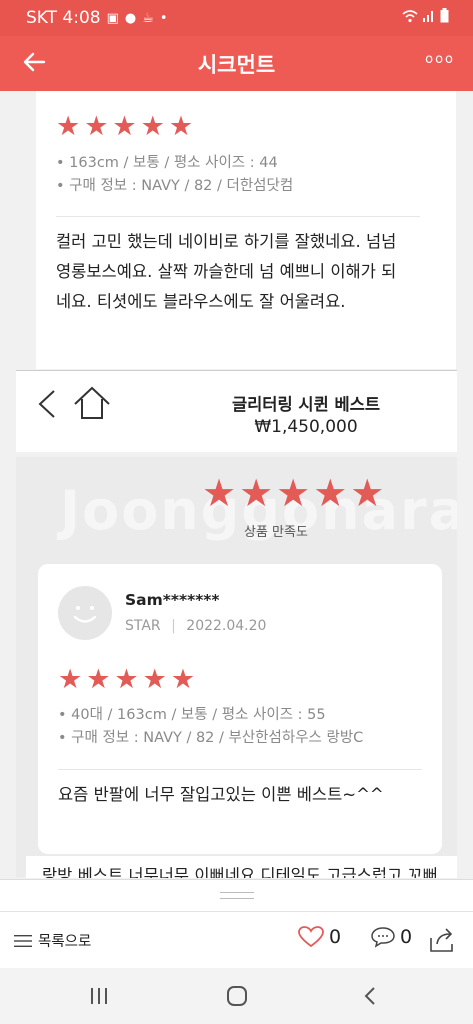 The height and width of the screenshot is (1024, 473). What do you see at coordinates (444, 15) in the screenshot?
I see `battery-icon` at bounding box center [444, 15].